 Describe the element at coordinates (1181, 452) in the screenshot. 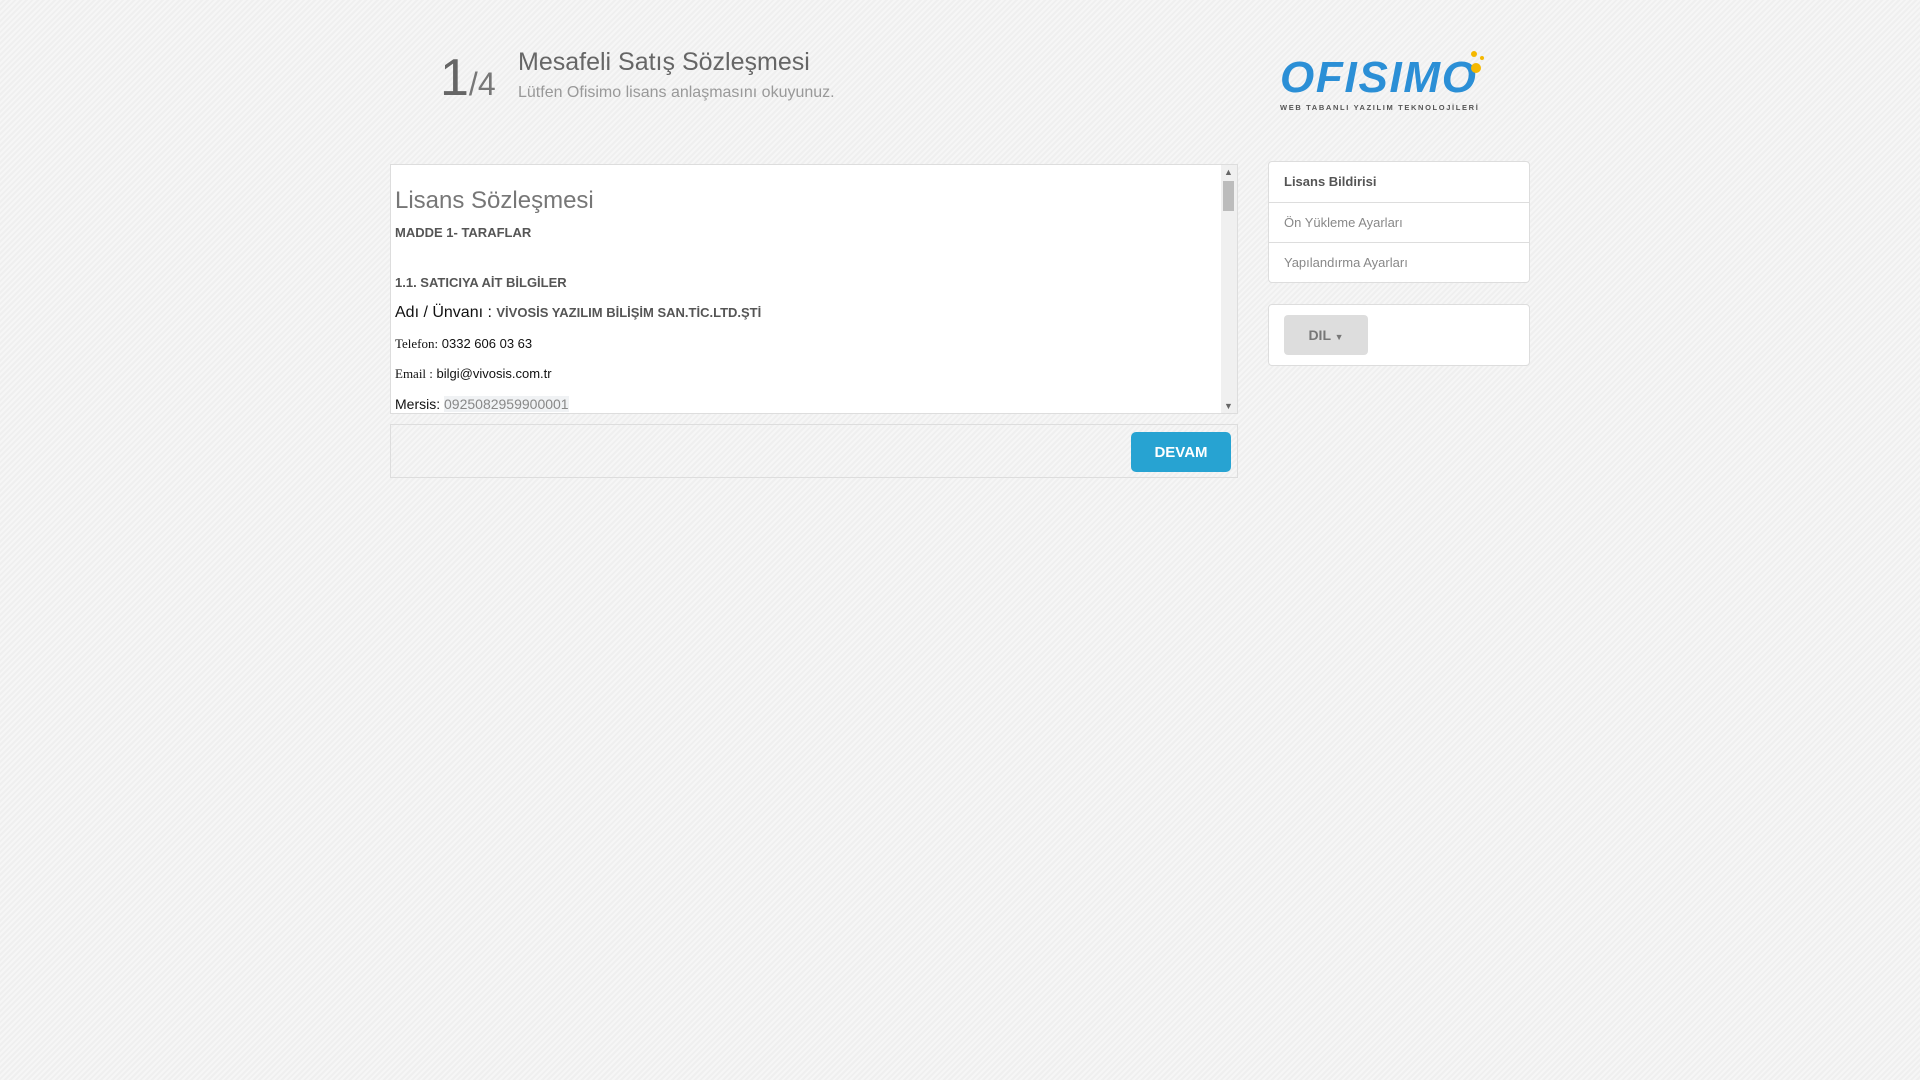

I see `continue-button: DEVAM` at that location.